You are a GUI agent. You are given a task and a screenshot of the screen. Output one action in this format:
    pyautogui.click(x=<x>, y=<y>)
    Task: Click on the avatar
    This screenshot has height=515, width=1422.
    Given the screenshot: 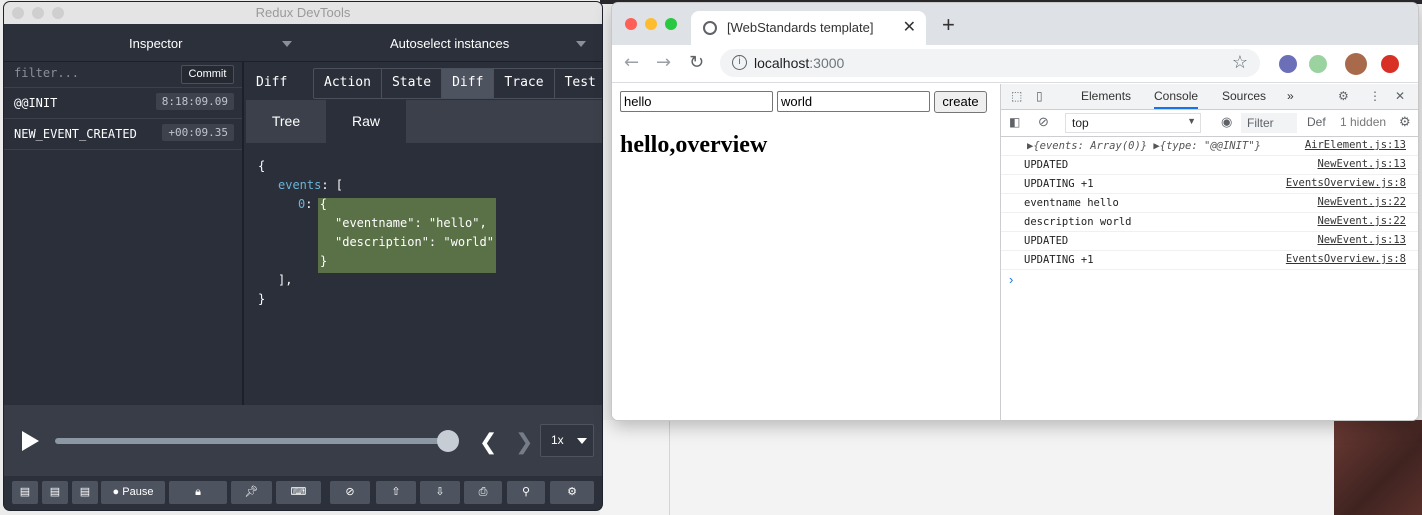 What is the action you would take?
    pyautogui.click(x=1356, y=64)
    